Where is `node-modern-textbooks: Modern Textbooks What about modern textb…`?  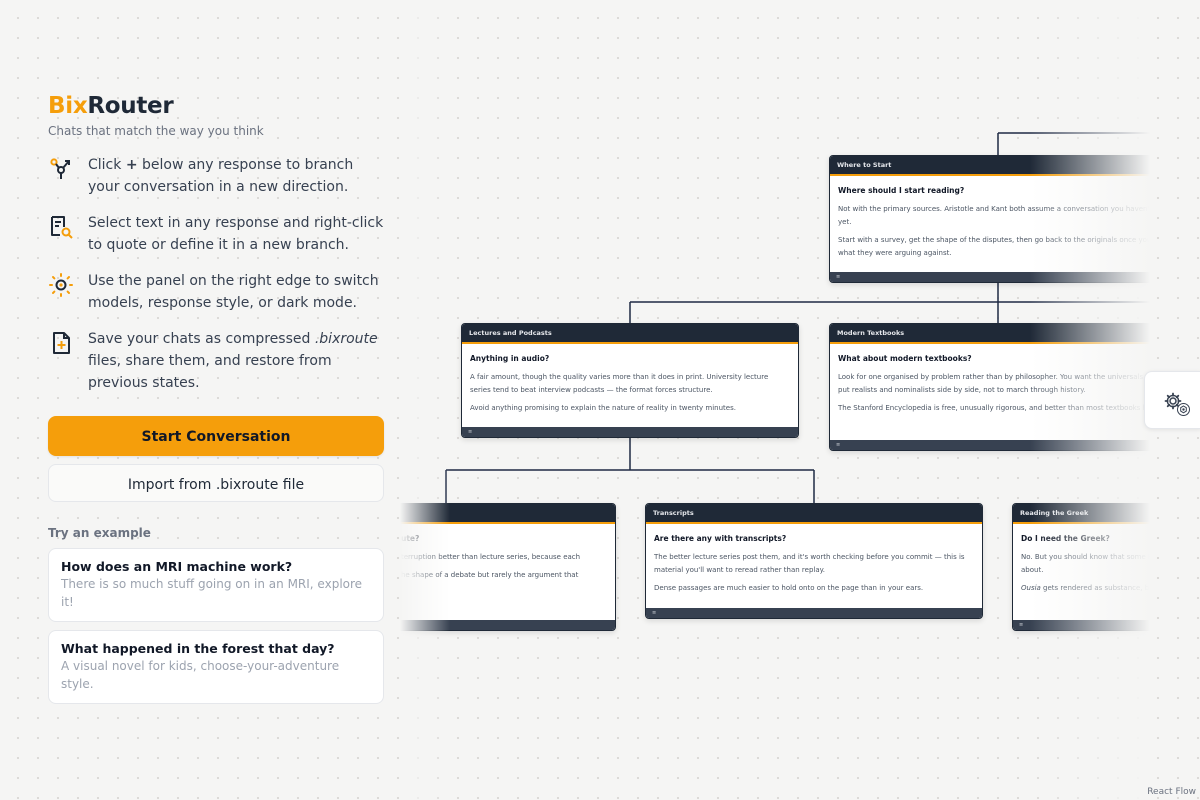
node-modern-textbooks: Modern Textbooks What about modern textb… is located at coordinates (989, 387).